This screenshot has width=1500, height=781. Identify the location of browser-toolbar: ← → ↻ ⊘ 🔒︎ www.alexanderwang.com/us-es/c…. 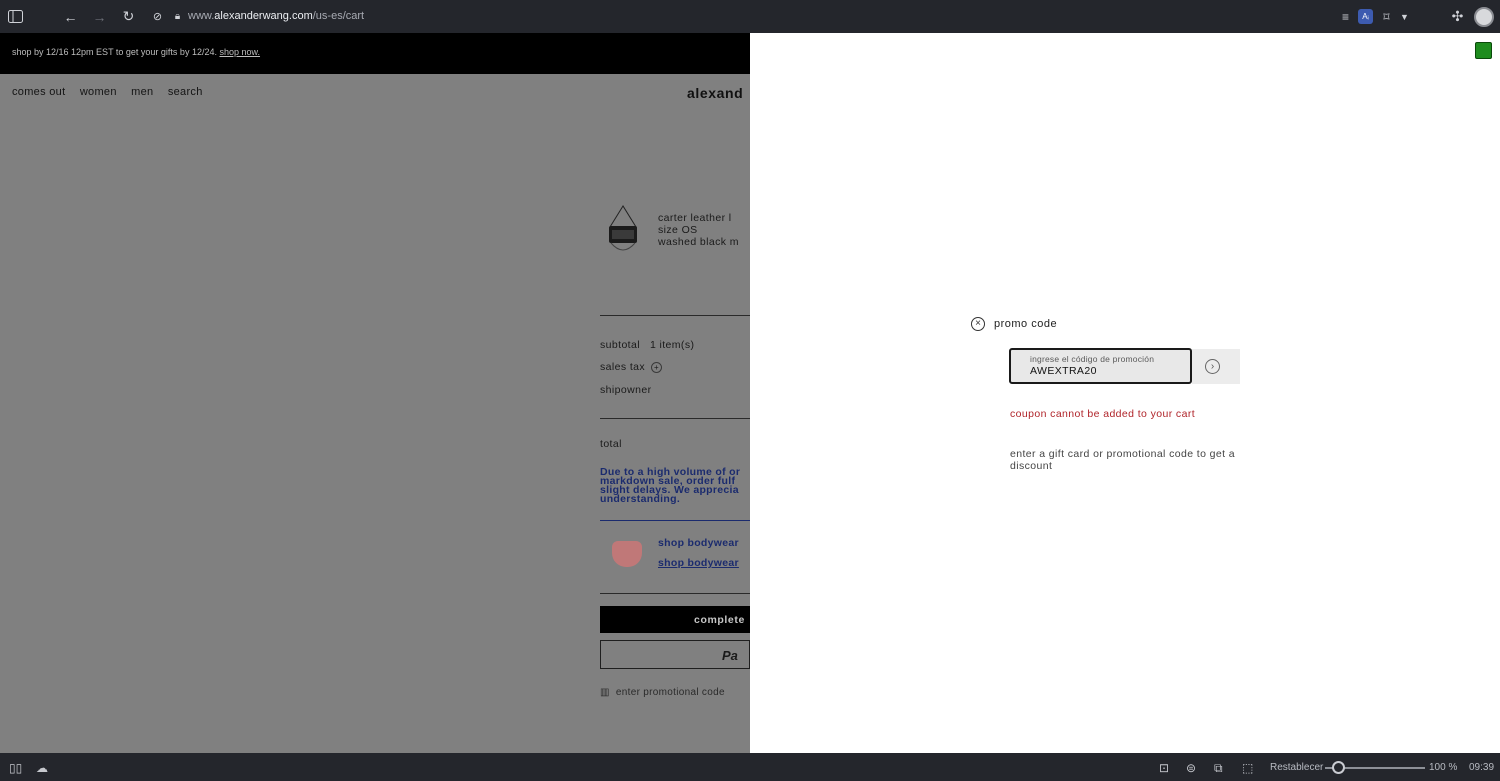
(750, 16).